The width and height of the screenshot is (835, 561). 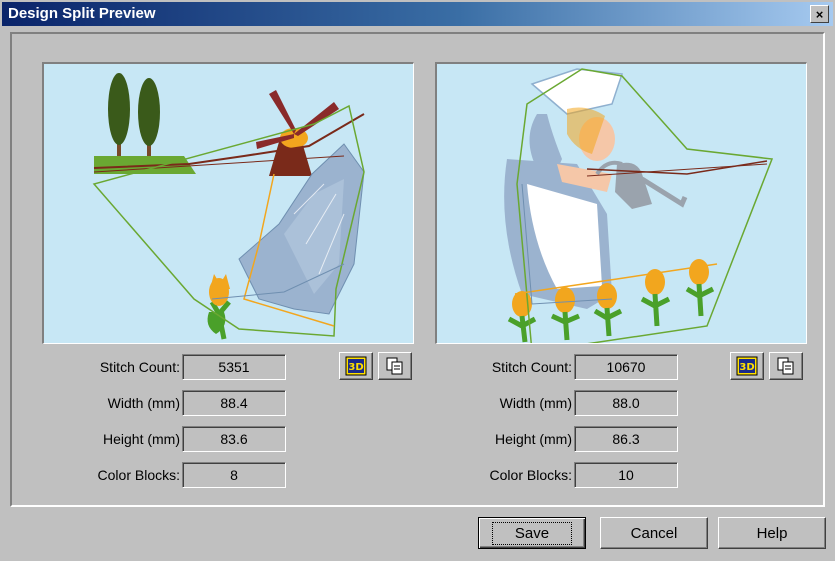 I want to click on help-button: Help, so click(x=772, y=533).